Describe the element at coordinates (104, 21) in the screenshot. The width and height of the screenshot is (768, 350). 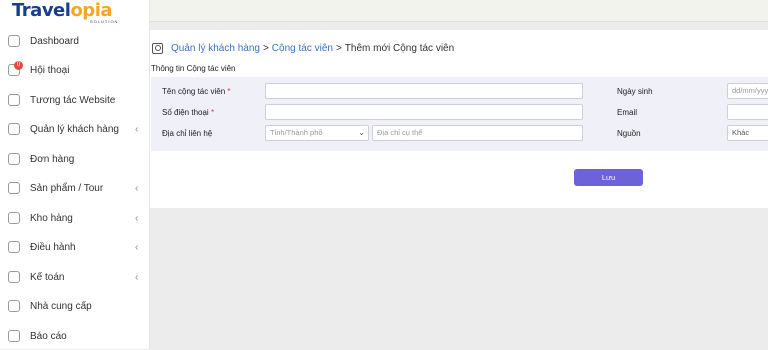
I see `logo-sub: SOLUTION` at that location.